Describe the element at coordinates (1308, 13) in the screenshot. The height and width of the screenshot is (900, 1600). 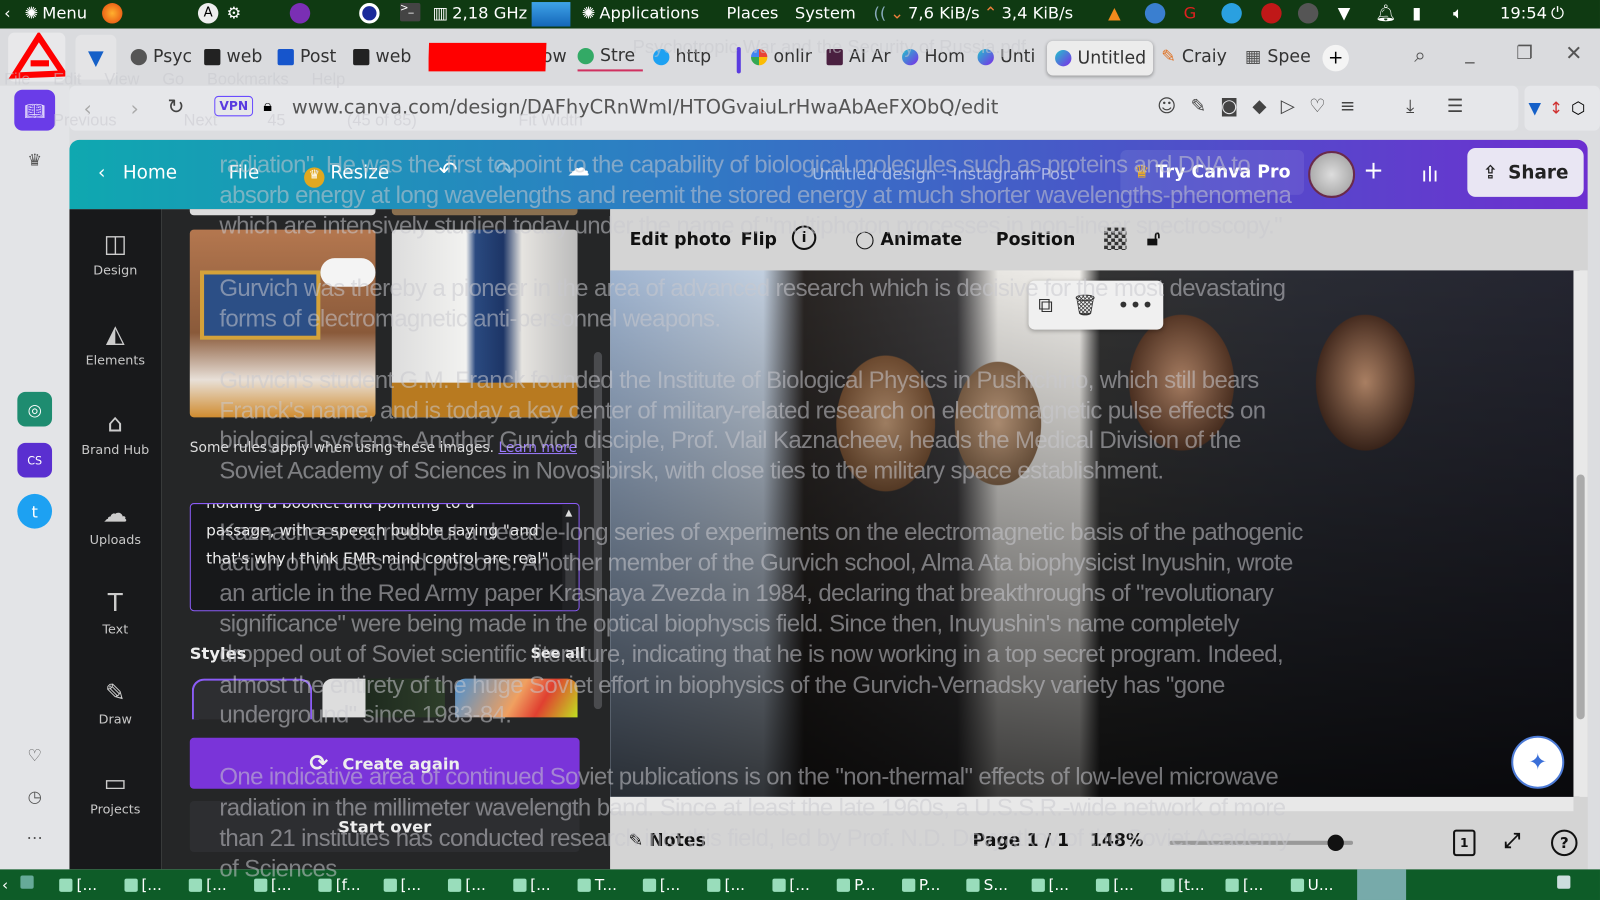
I see `pause-icon` at that location.